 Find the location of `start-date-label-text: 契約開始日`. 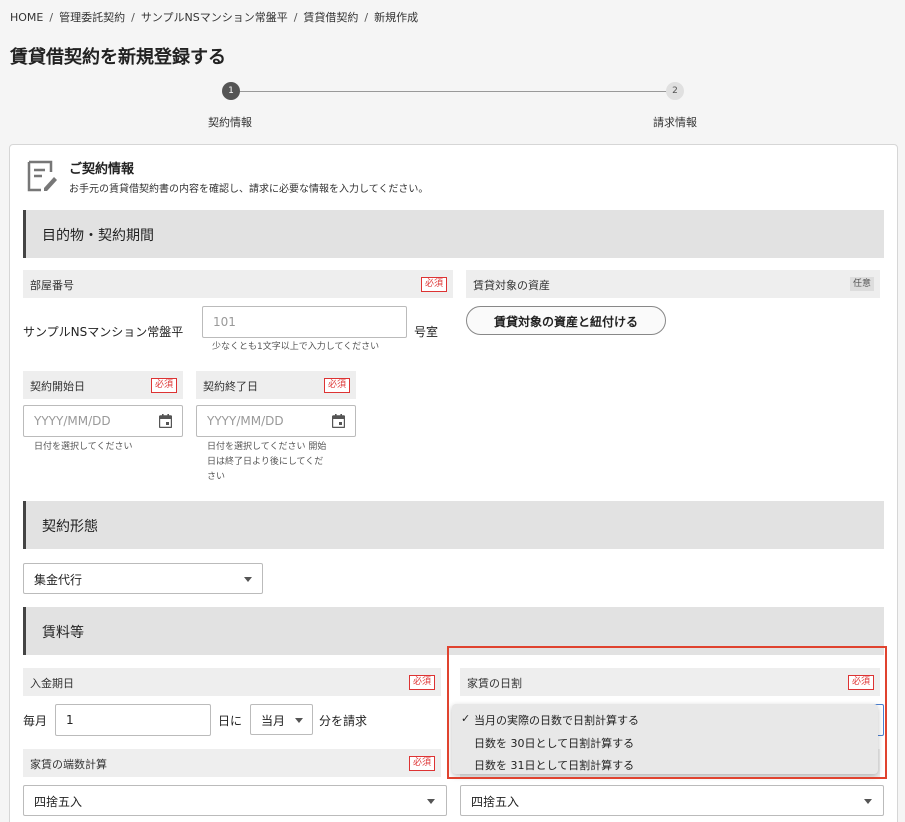

start-date-label-text: 契約開始日 is located at coordinates (57, 386).